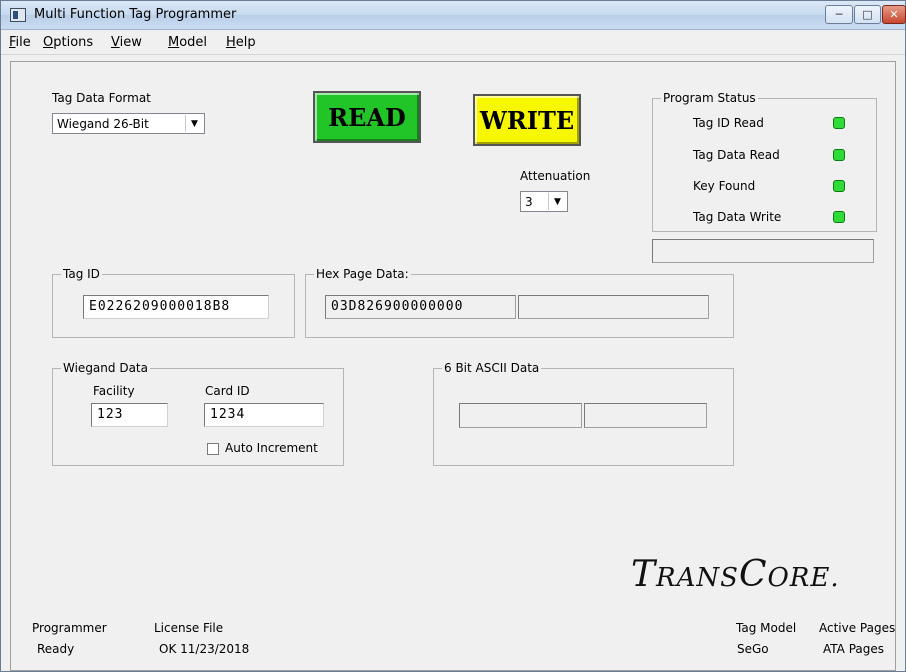  Describe the element at coordinates (420, 307) in the screenshot. I see `hex-page-field-1: 03D826900000000` at that location.